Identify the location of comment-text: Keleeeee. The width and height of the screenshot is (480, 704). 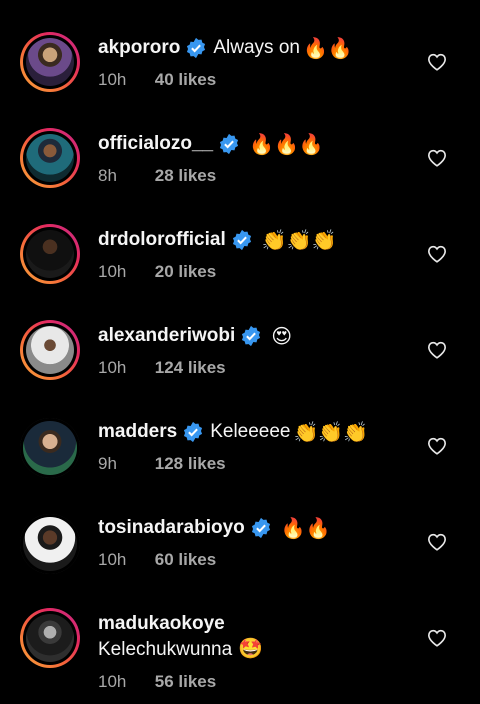
(250, 431).